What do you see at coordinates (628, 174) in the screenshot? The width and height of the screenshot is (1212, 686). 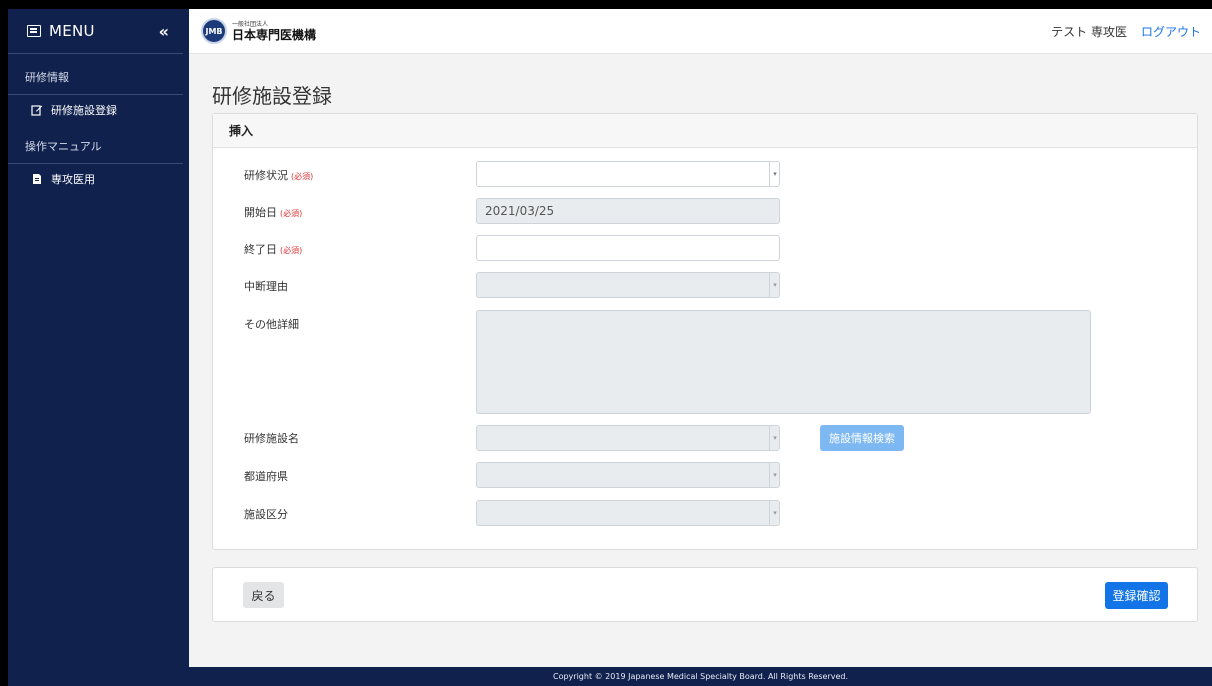 I see `status-select` at bounding box center [628, 174].